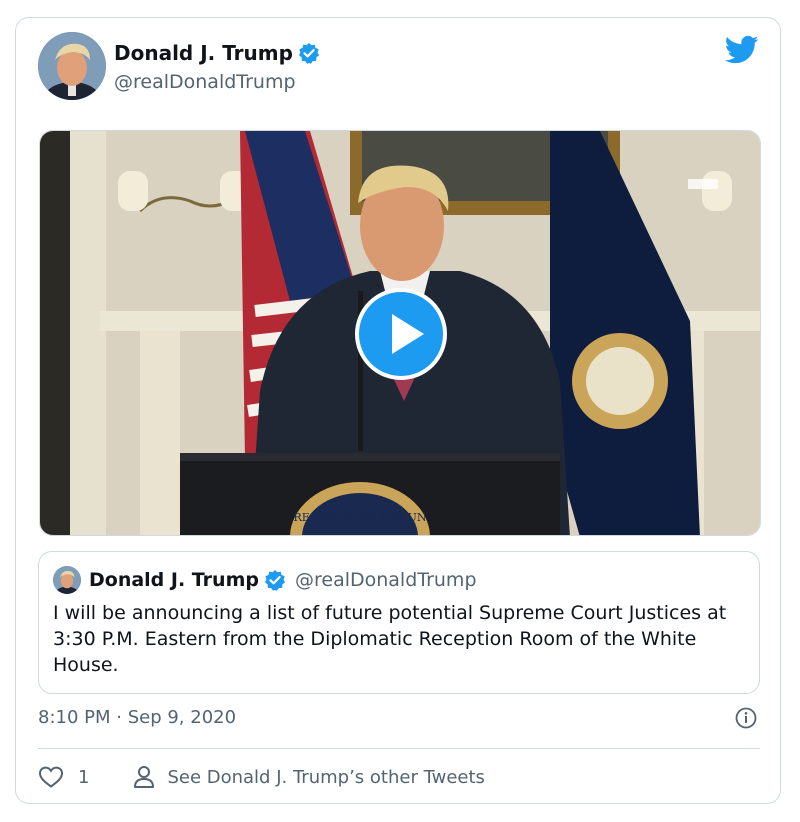 The image size is (800, 822). Describe the element at coordinates (385, 580) in the screenshot. I see `quoted-author-handle: @realDonaldTrump` at that location.